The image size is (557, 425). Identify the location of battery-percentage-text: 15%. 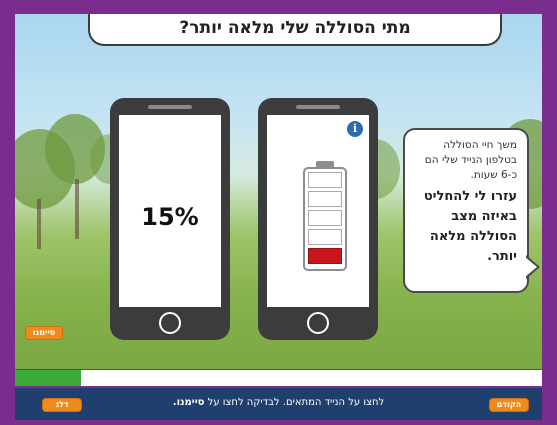
(170, 217).